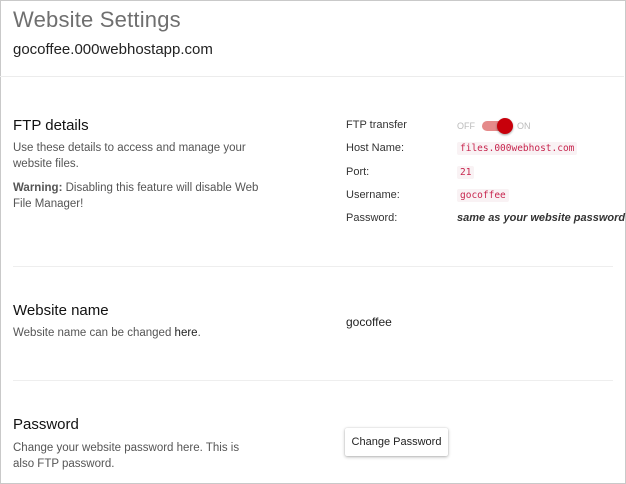 This screenshot has height=484, width=626. What do you see at coordinates (524, 126) in the screenshot?
I see `toggle-on-label: ON` at bounding box center [524, 126].